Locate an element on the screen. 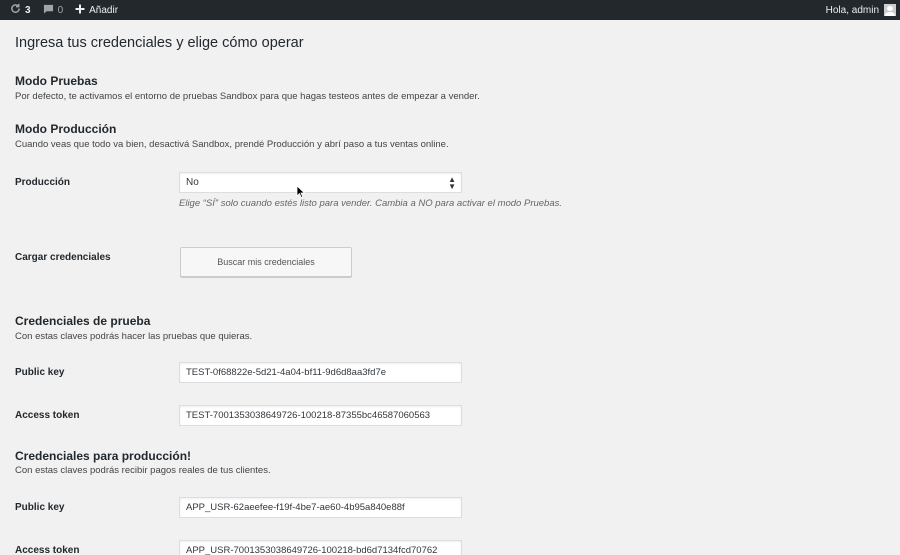 The height and width of the screenshot is (555, 900). comments-link: 0 is located at coordinates (53, 10).